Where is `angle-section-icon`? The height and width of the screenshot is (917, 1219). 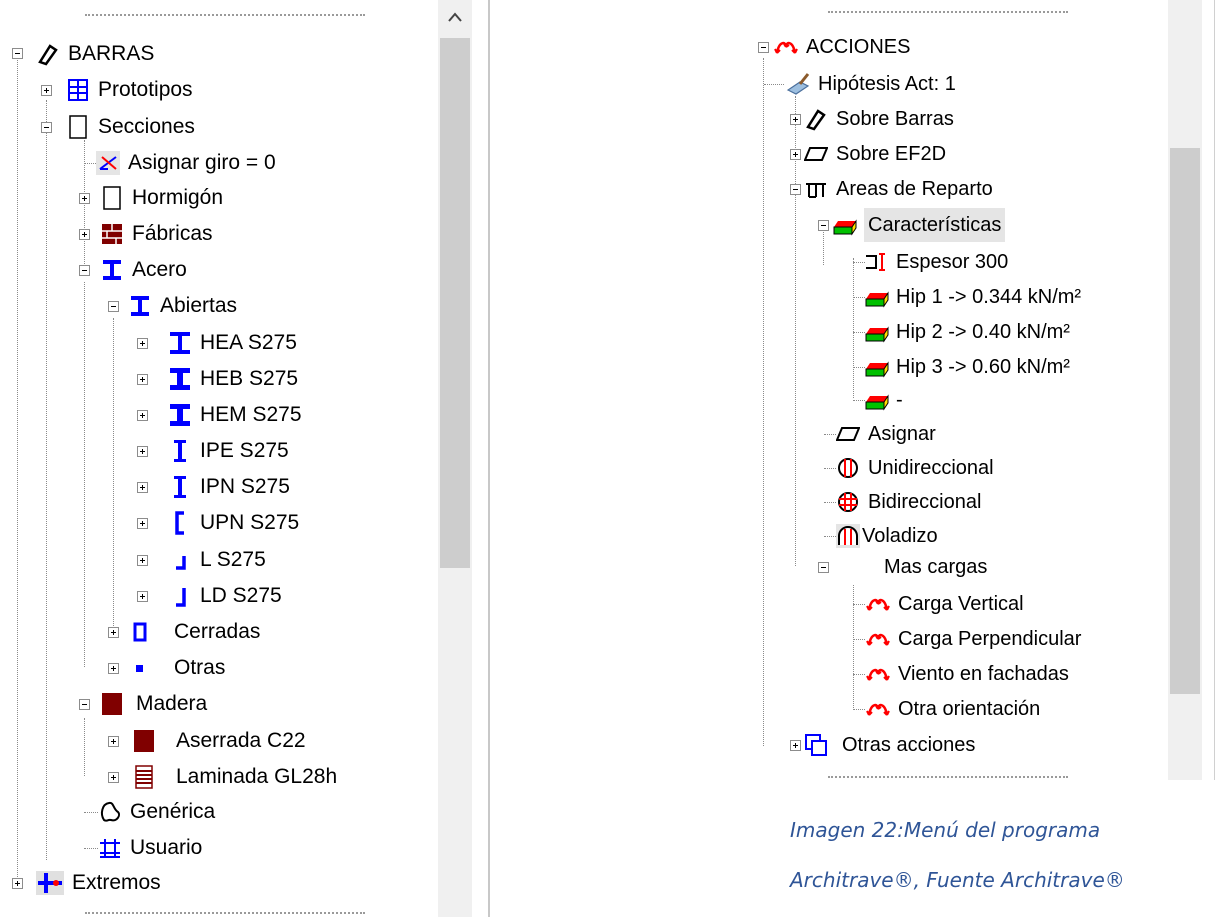 angle-section-icon is located at coordinates (180, 560).